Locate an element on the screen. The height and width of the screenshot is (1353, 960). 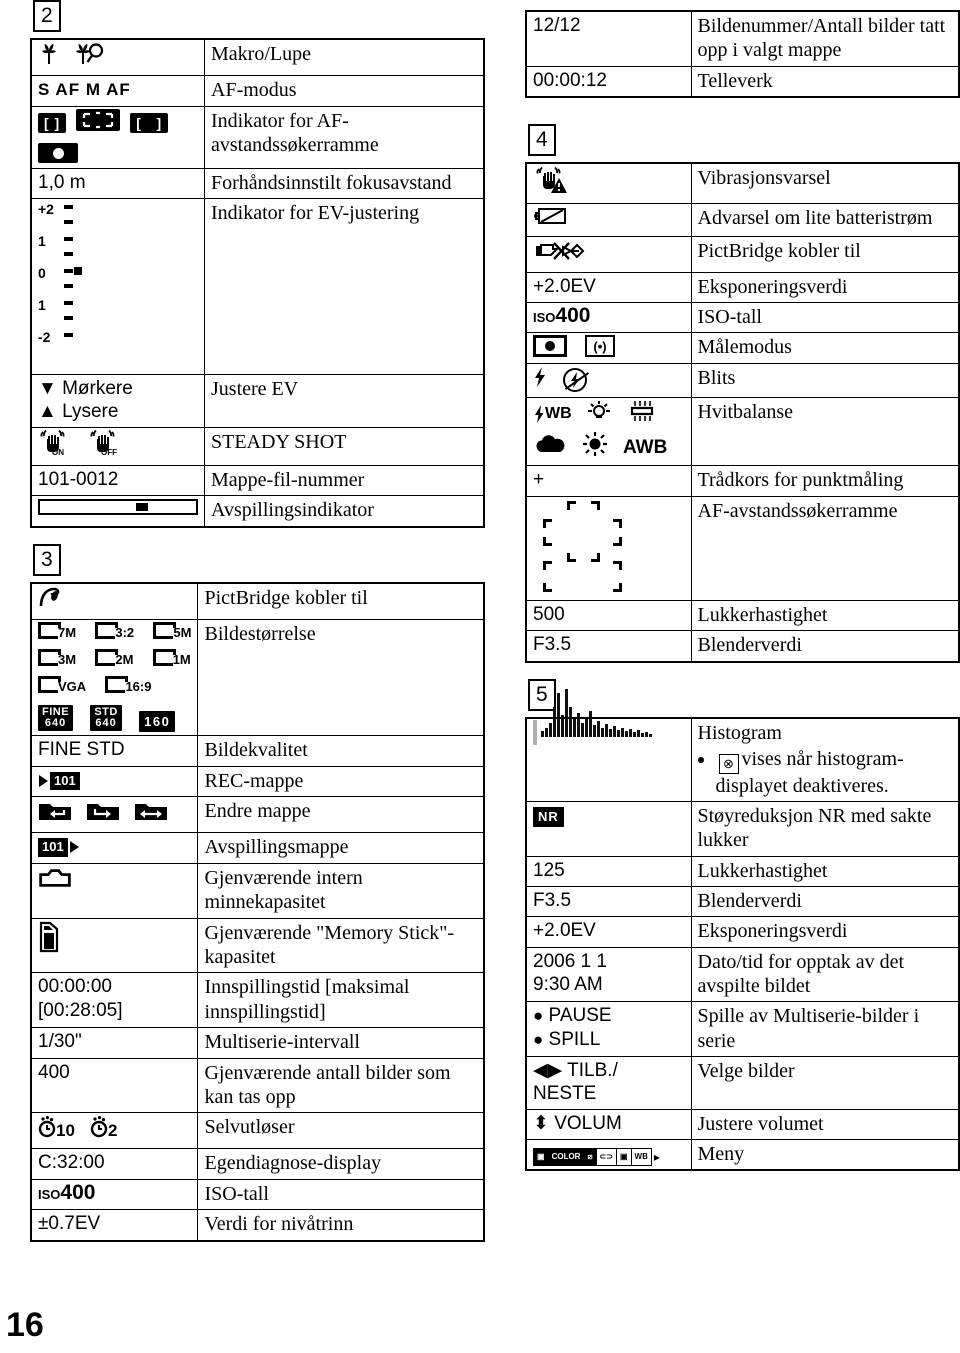
description-cell: Forhåndsinnstilt fokusavstand is located at coordinates (344, 183).